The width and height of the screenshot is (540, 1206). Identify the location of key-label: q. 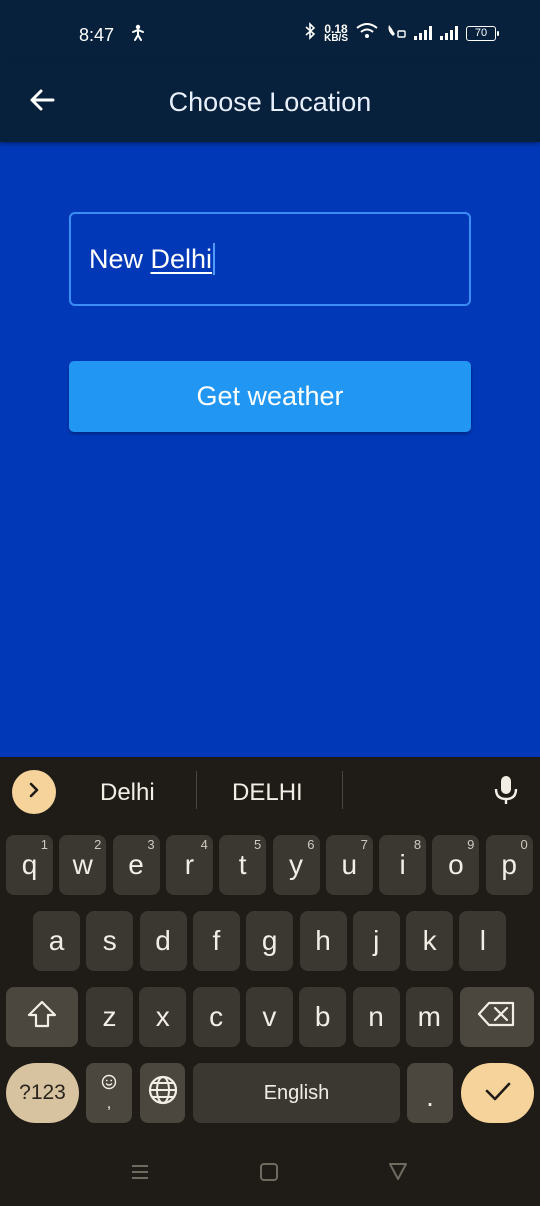
(29, 864).